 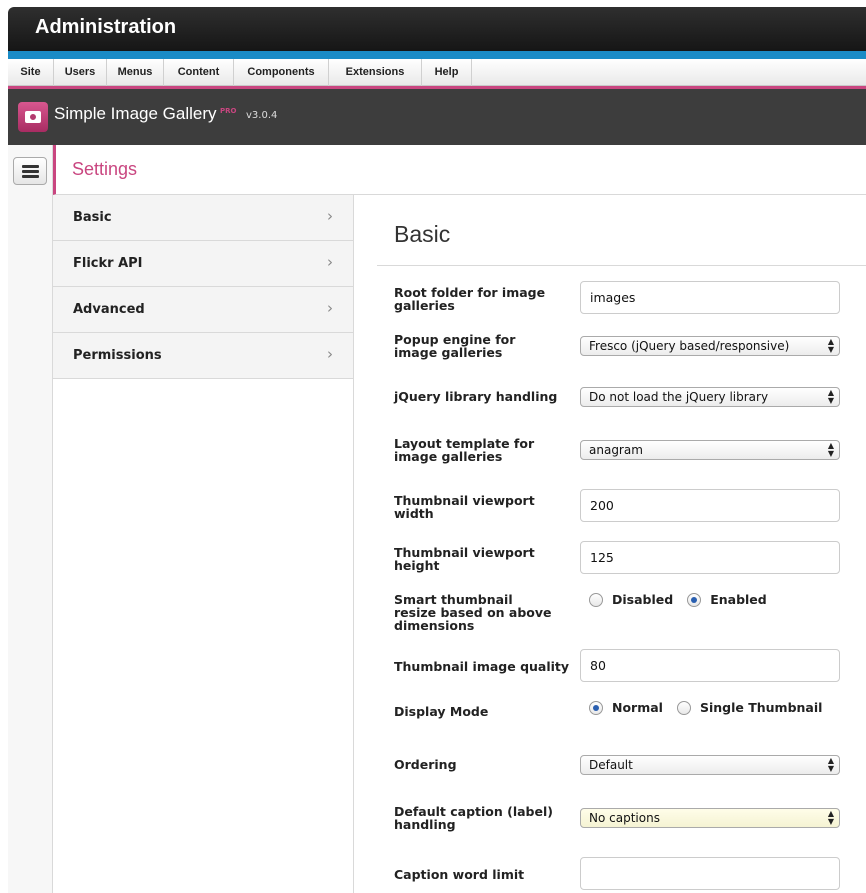 What do you see at coordinates (30, 171) in the screenshot?
I see `hamburger-icon` at bounding box center [30, 171].